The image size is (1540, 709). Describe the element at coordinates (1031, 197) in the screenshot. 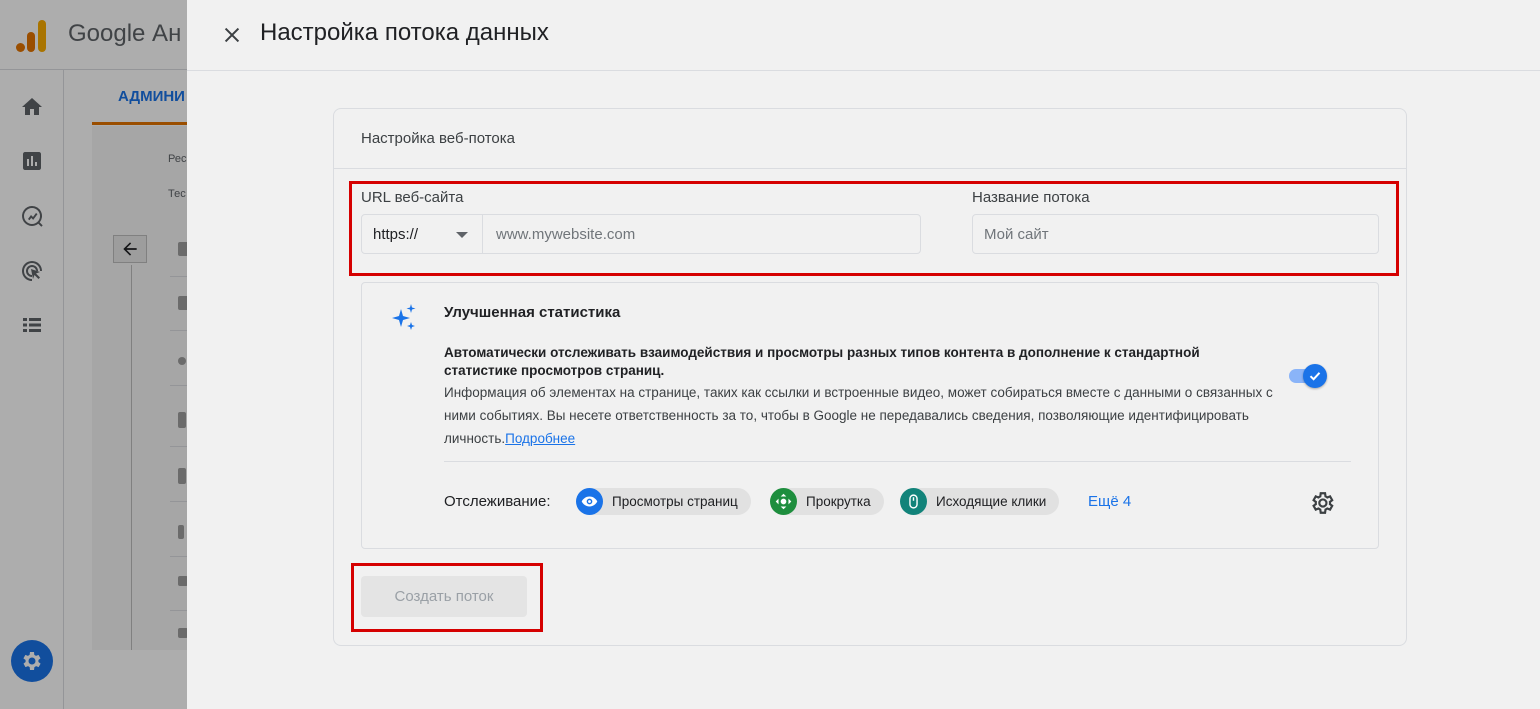

I see `stream-name-label: Название потока` at that location.